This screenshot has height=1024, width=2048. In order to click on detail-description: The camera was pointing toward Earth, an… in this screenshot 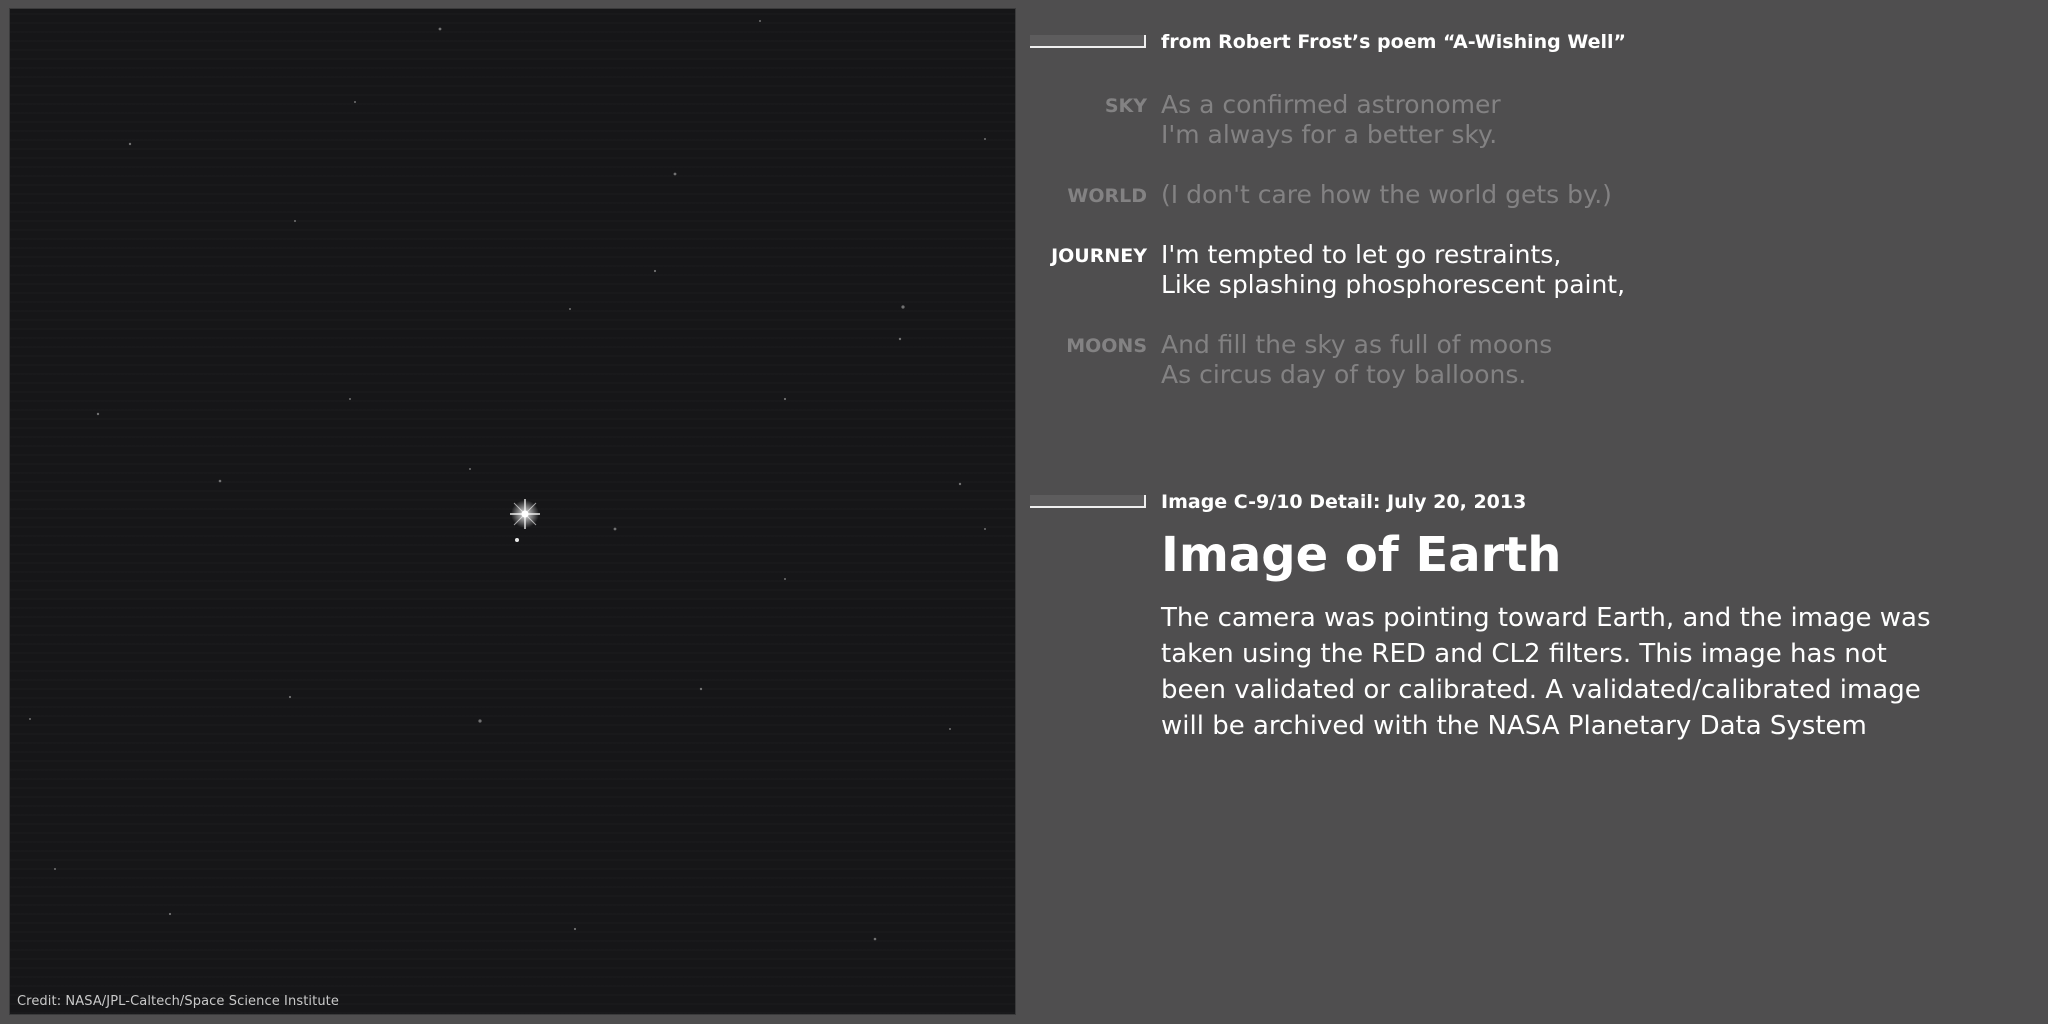, I will do `click(1546, 672)`.